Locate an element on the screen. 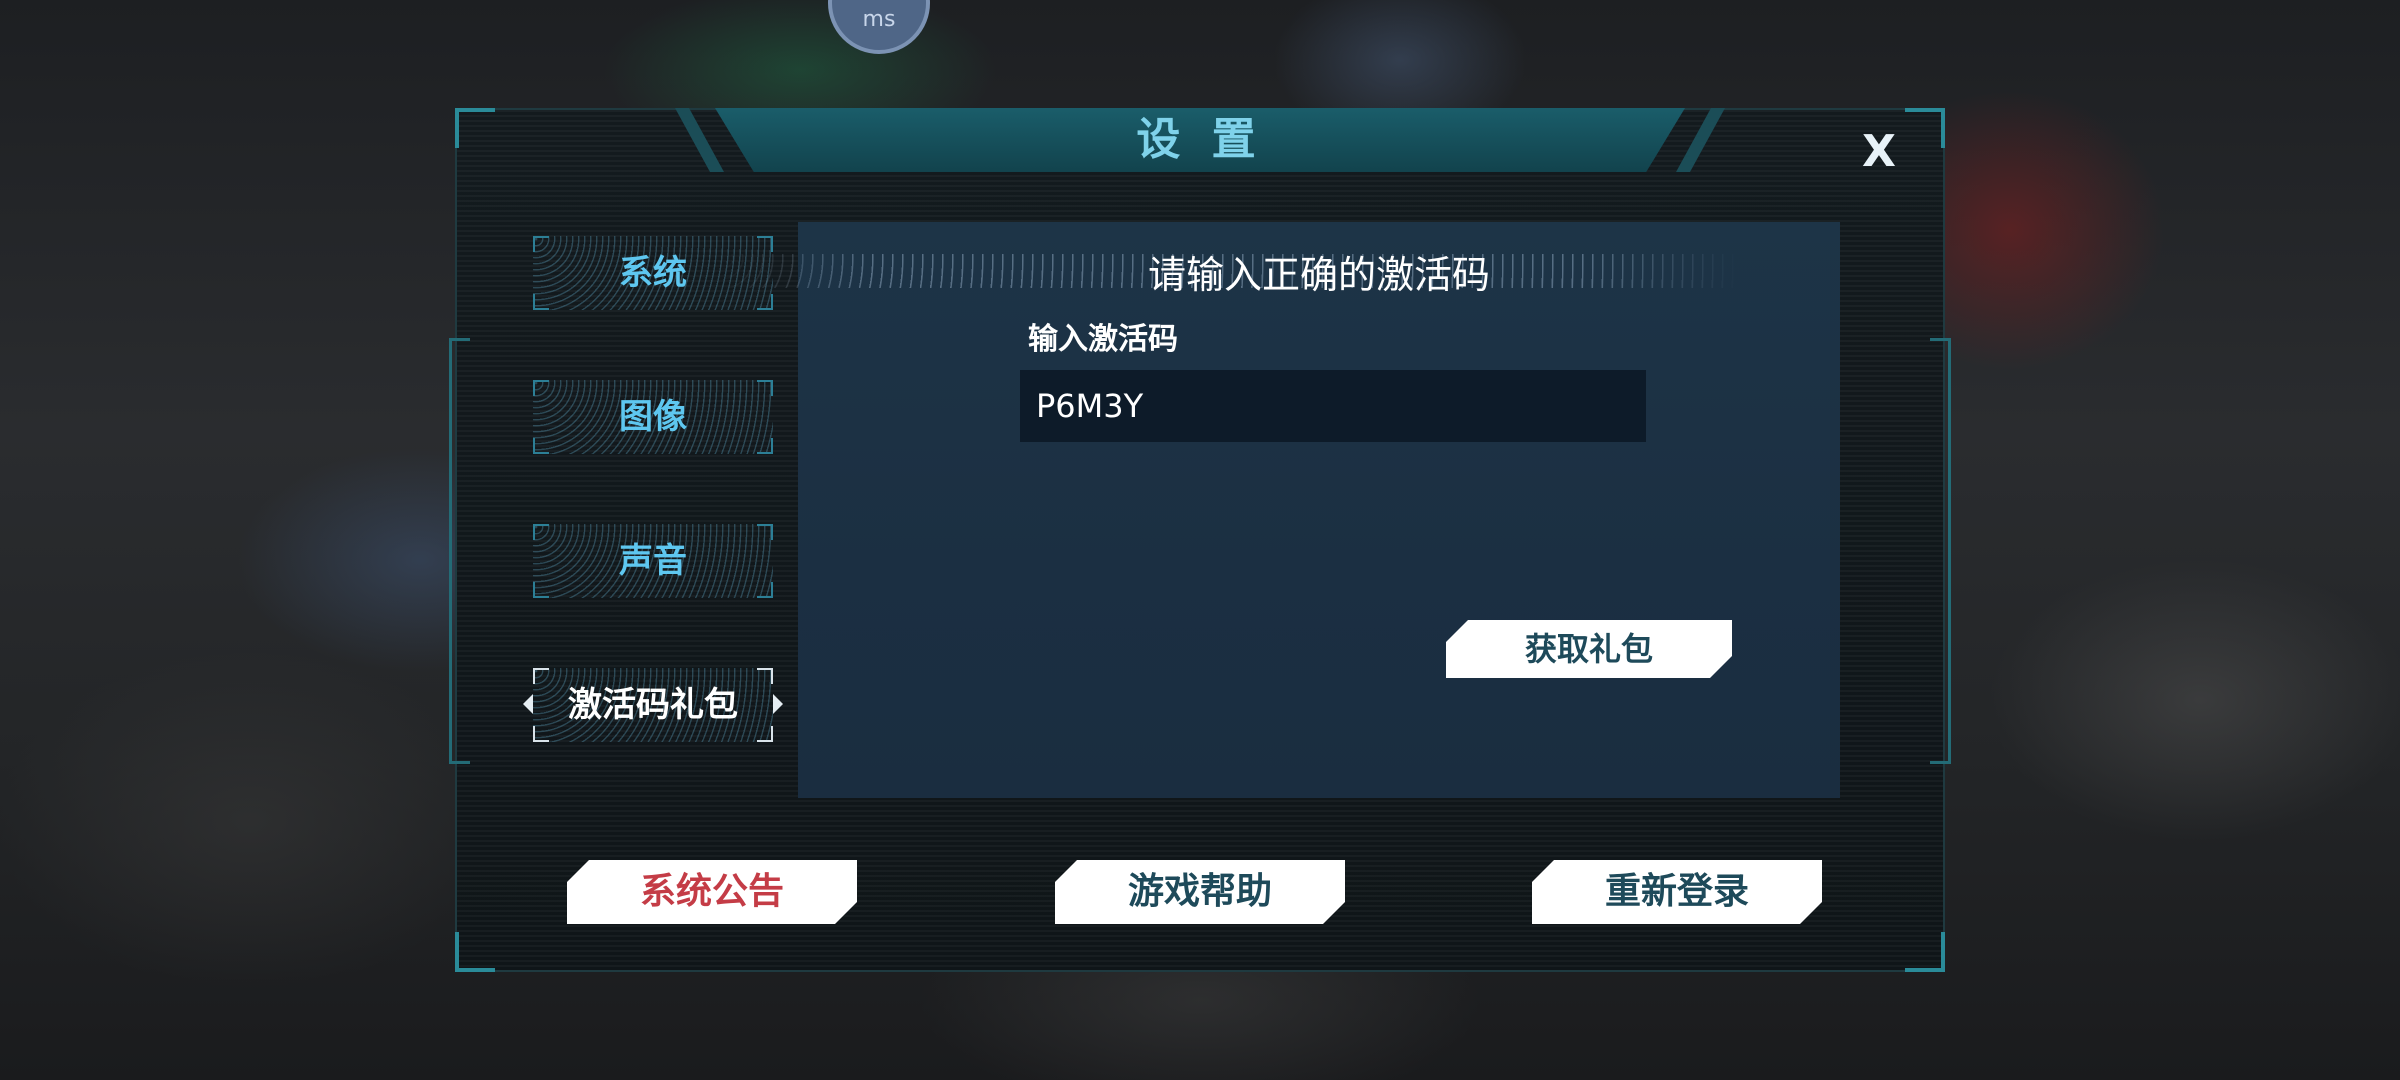 The image size is (2400, 1080). arrow-right-icon is located at coordinates (778, 704).